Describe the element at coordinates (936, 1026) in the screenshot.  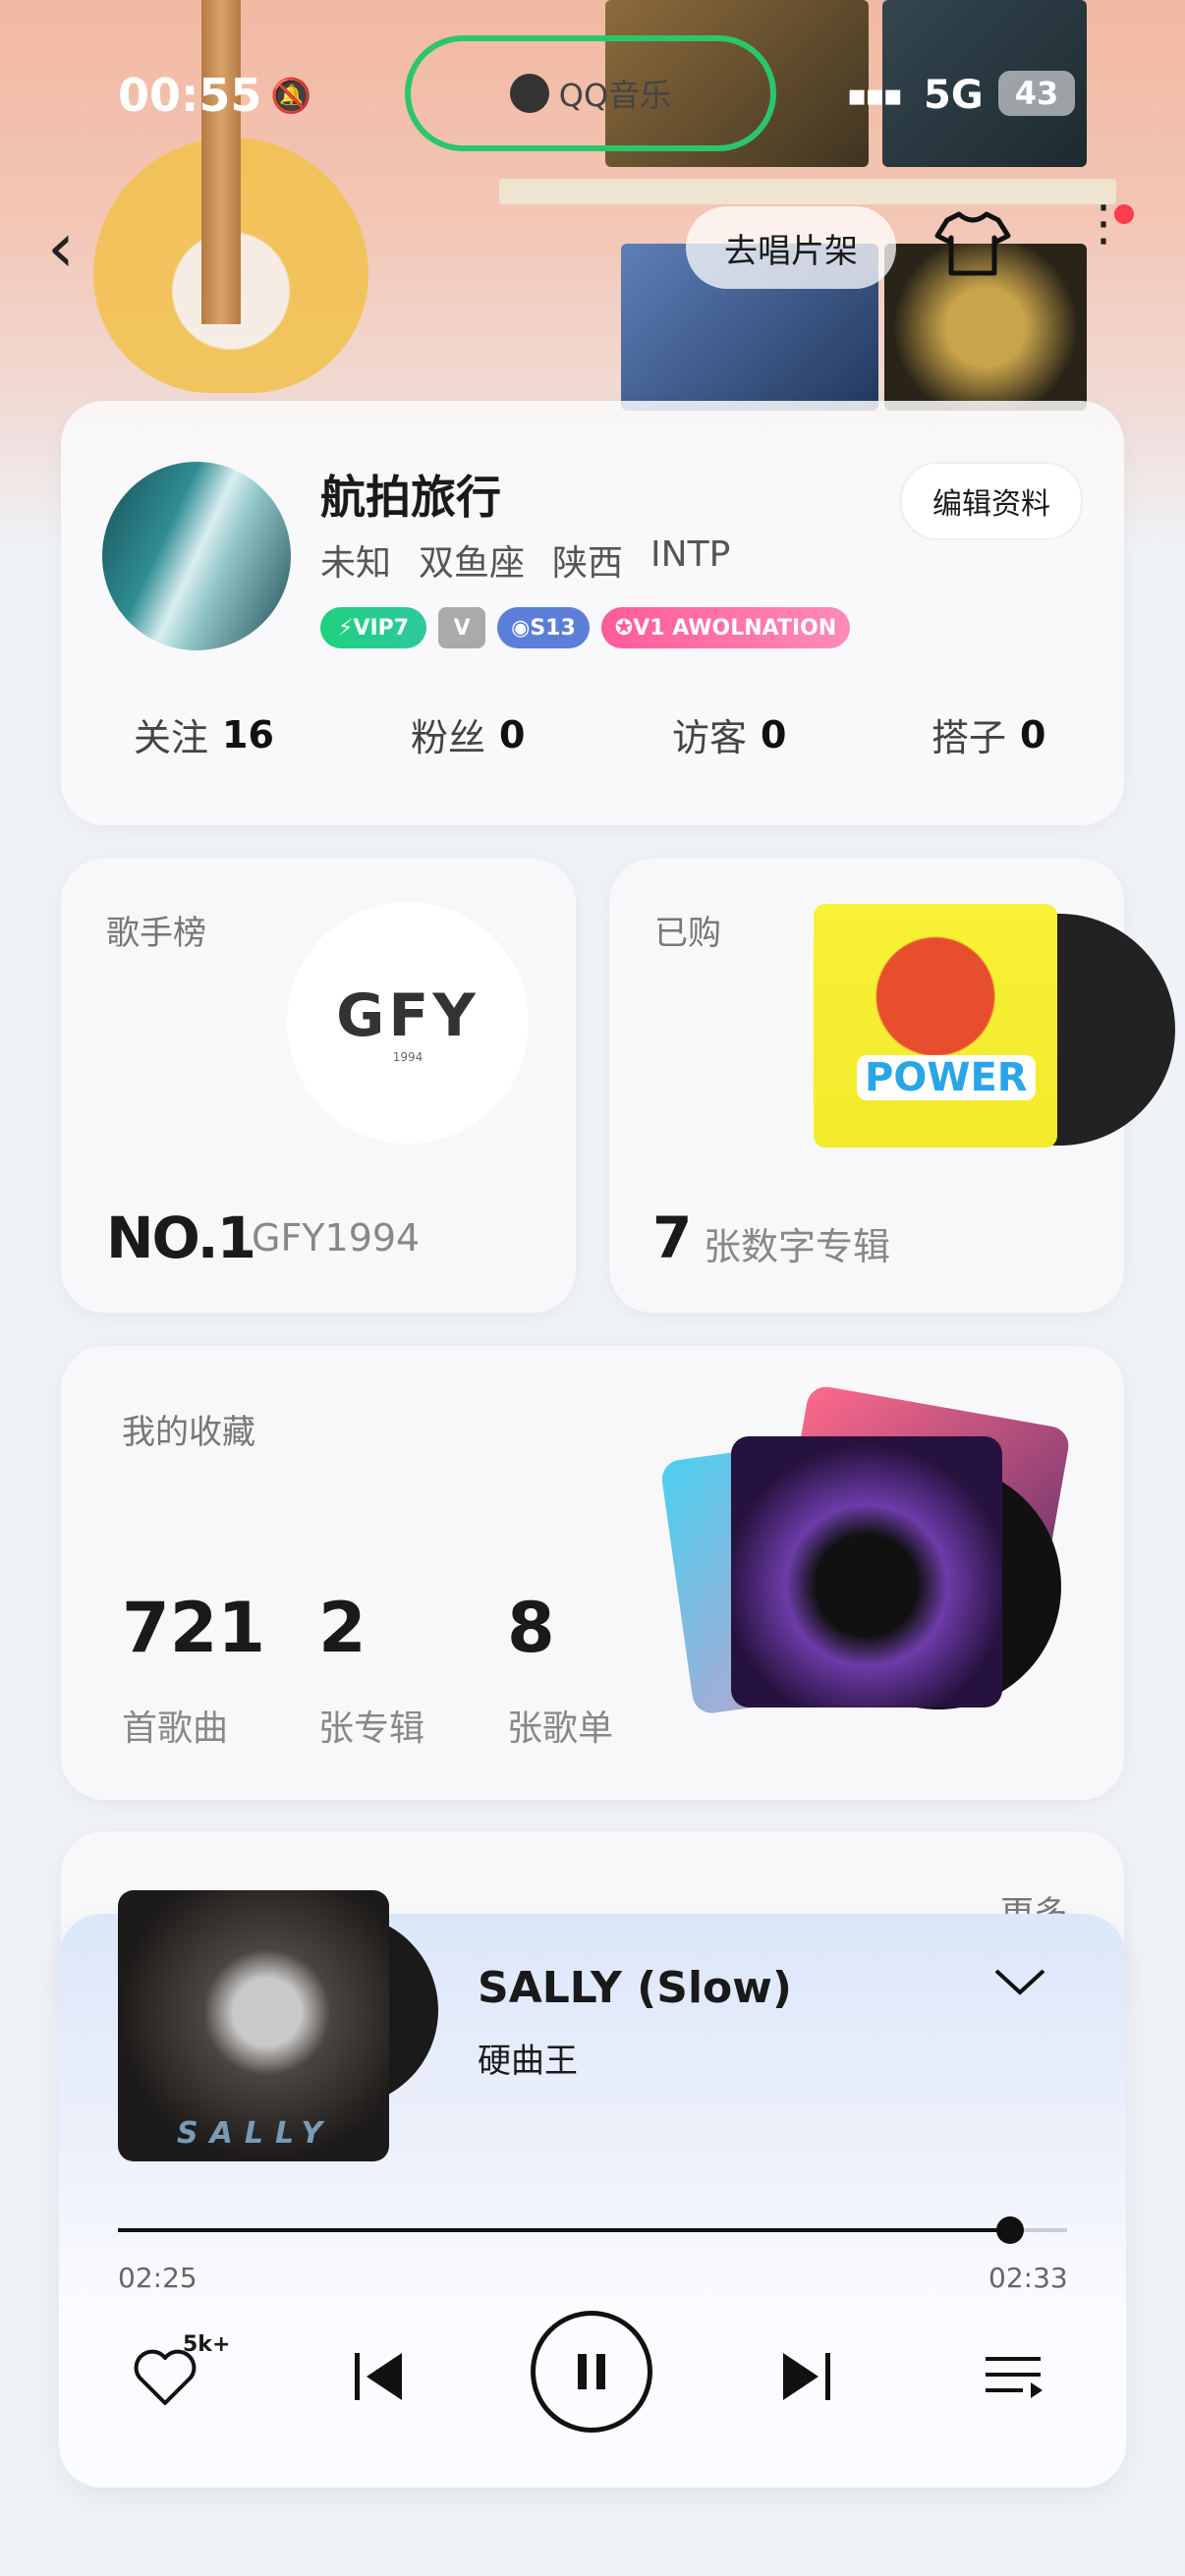
I see `purchased-album-cover` at that location.